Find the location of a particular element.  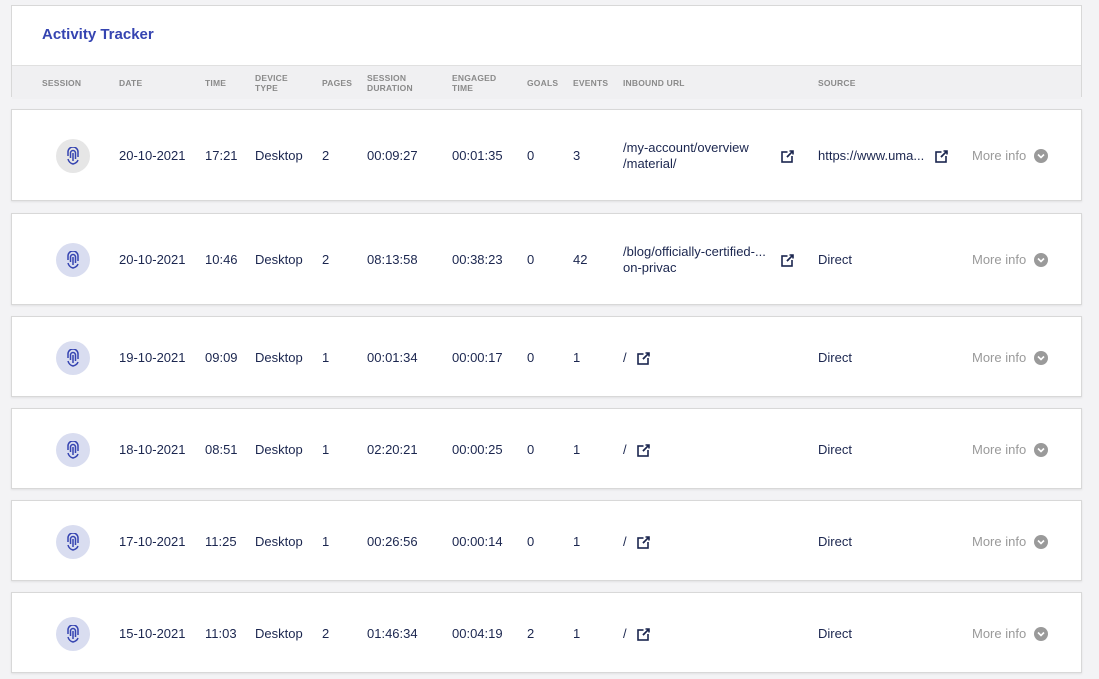

column-header-session-duration: SESSION DURATION is located at coordinates (390, 83).